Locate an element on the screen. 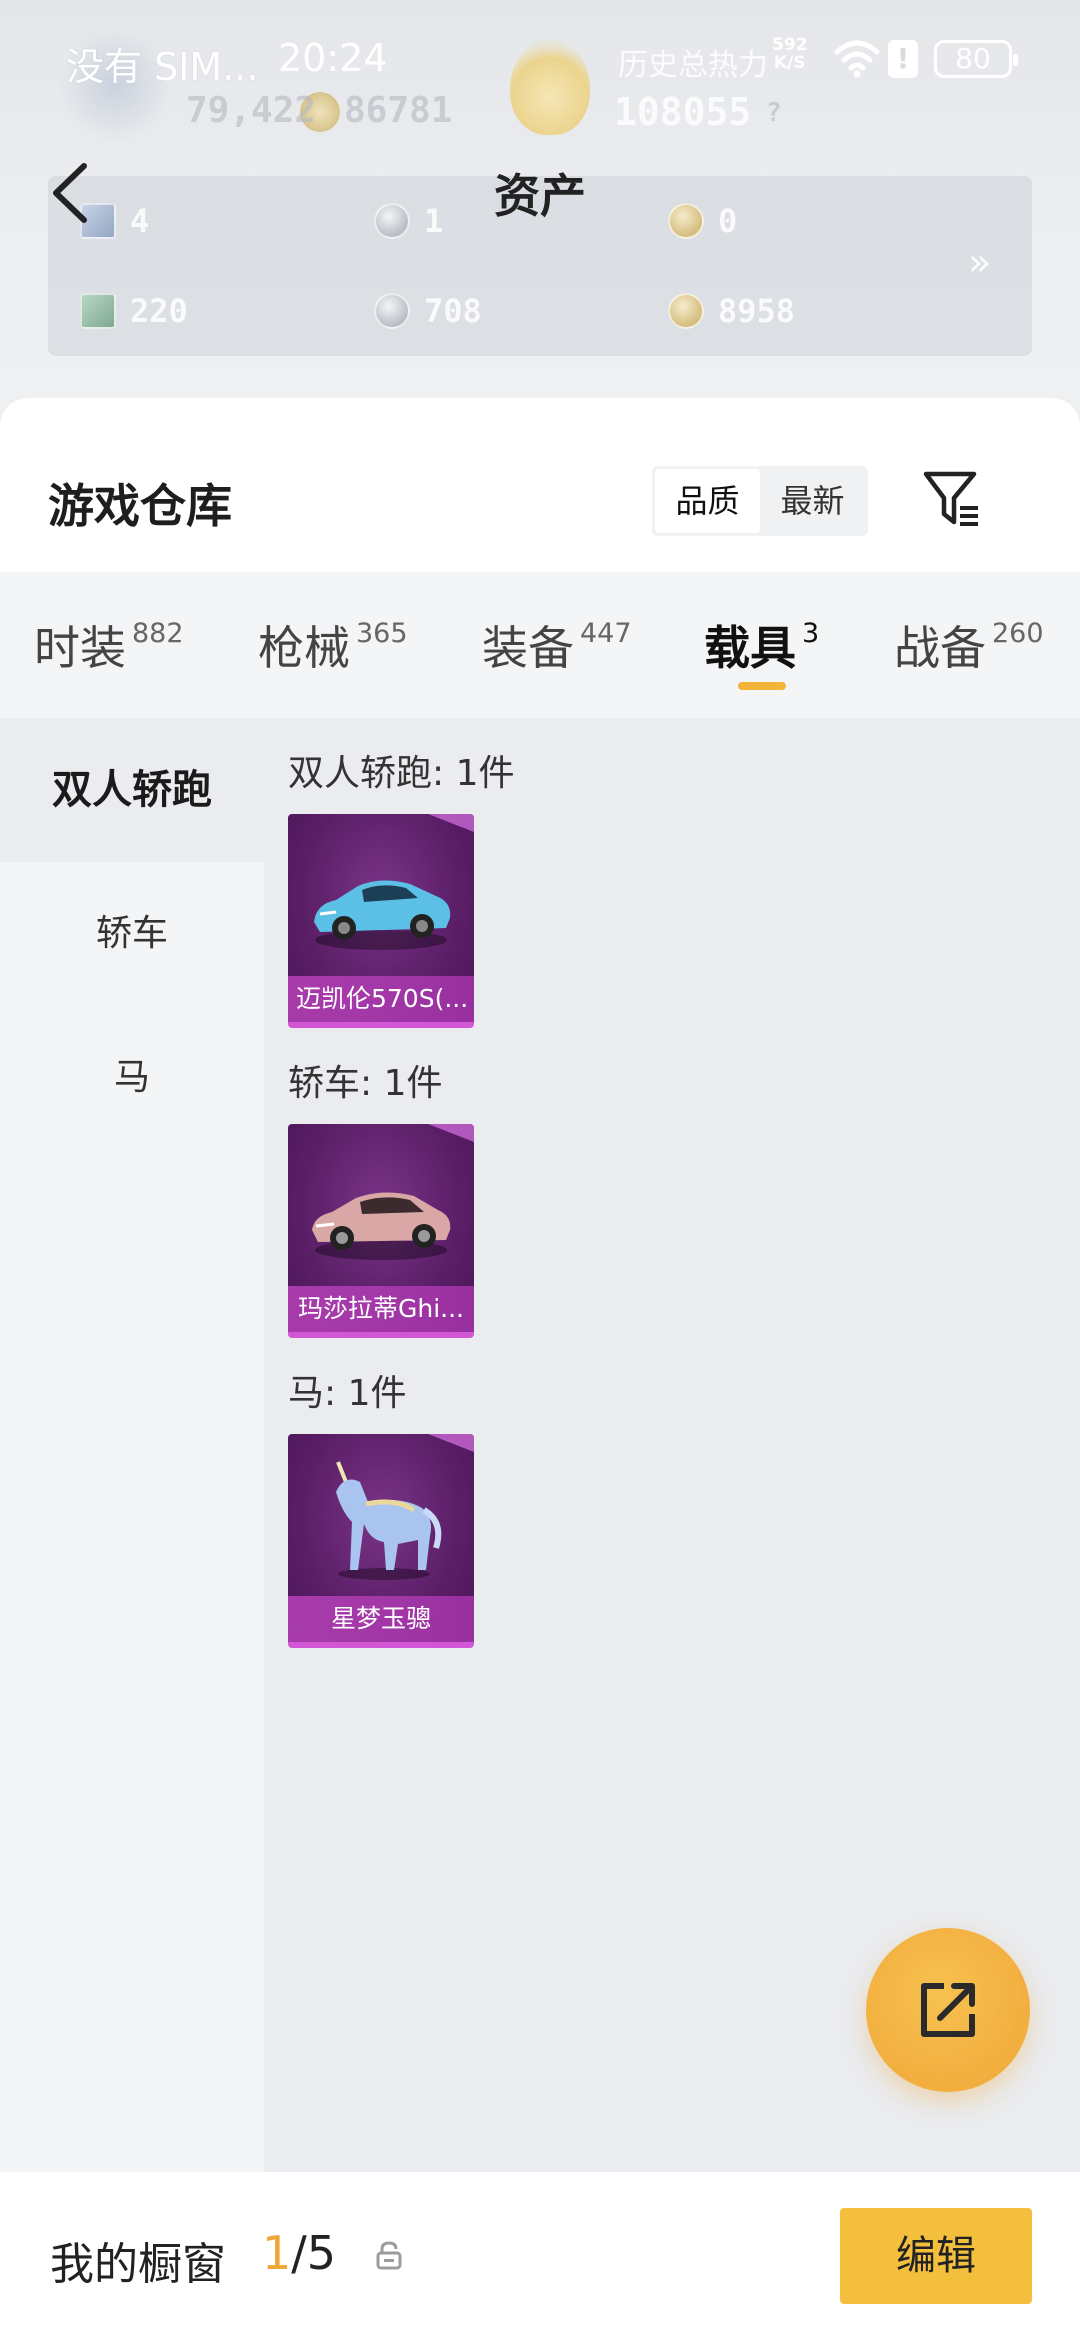  shield-coin-icon is located at coordinates (686, 311).